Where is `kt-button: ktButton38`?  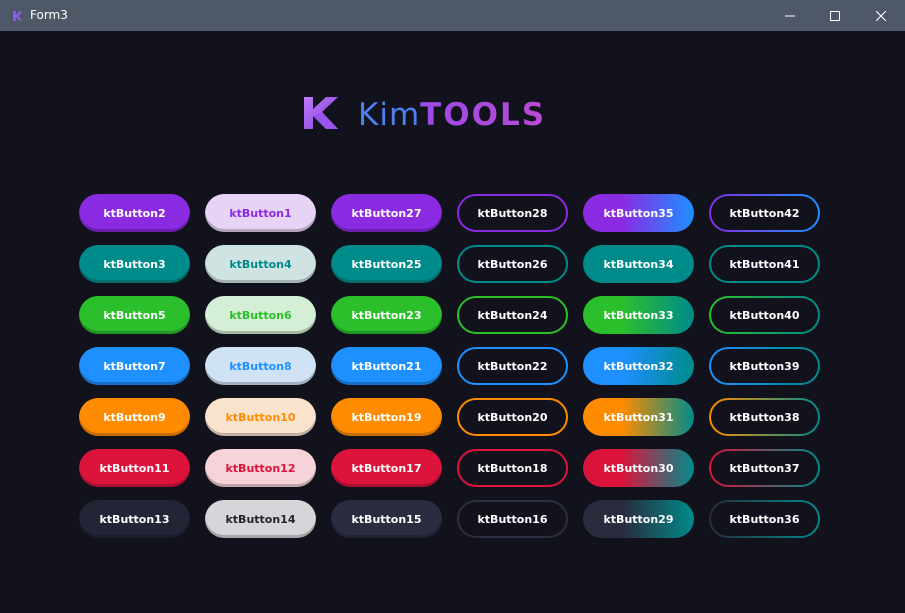
kt-button: ktButton38 is located at coordinates (764, 417).